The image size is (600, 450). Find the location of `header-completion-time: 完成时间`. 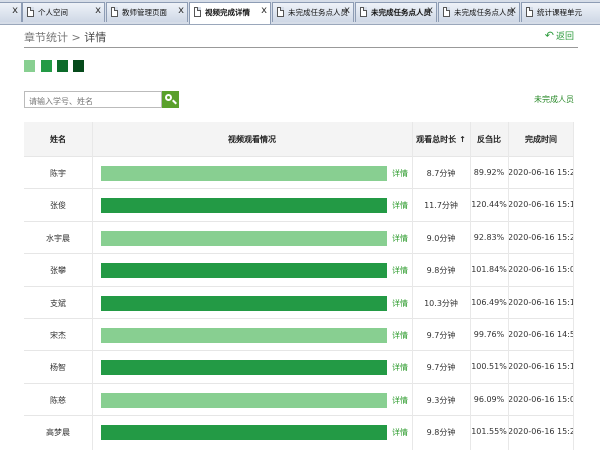

header-completion-time: 完成时间 is located at coordinates (541, 139).